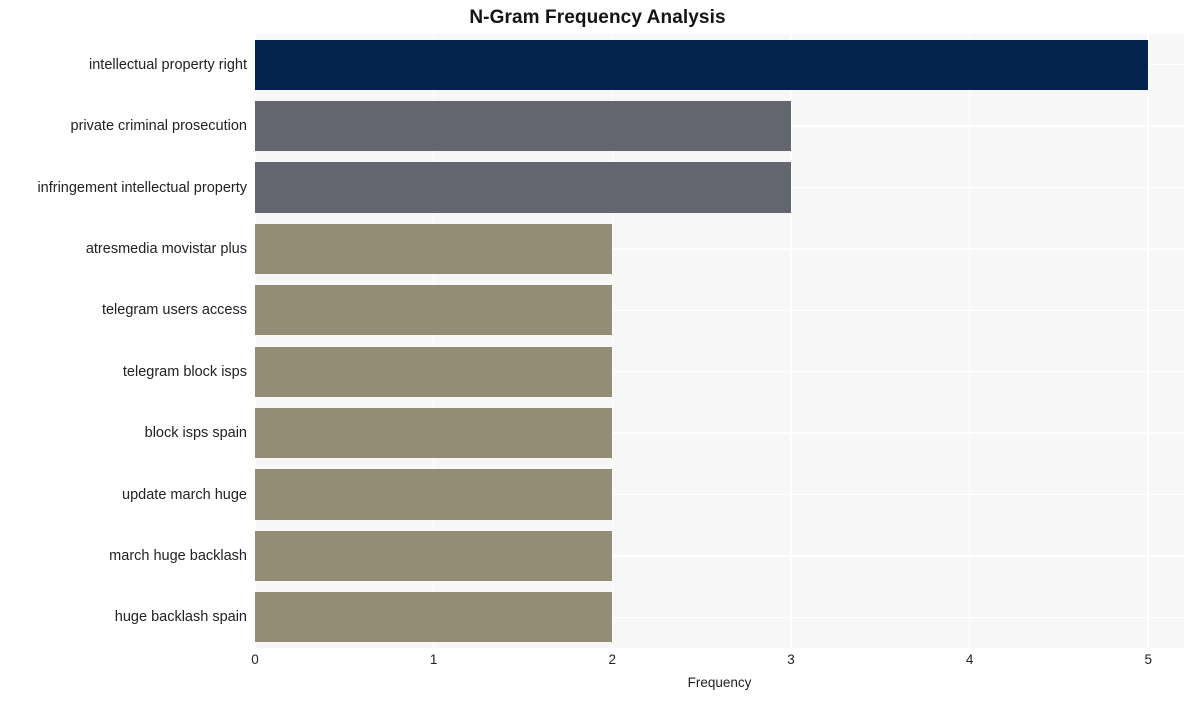 This screenshot has height=701, width=1195. What do you see at coordinates (597, 17) in the screenshot?
I see `page-title: N-Gram Frequency Analysis` at bounding box center [597, 17].